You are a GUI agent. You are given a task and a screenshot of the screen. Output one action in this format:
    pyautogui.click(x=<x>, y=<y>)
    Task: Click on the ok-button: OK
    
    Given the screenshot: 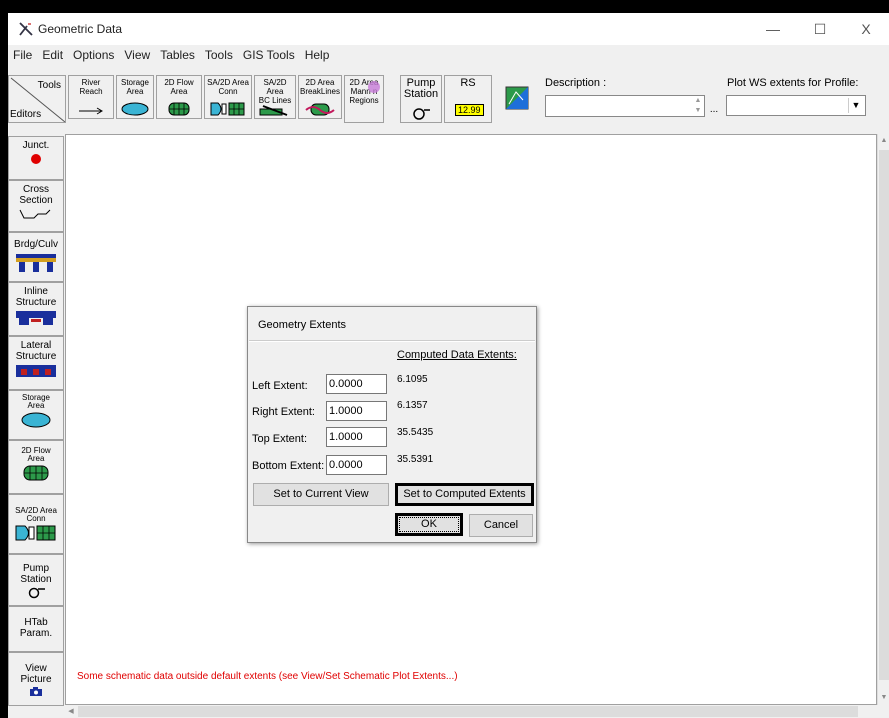 What is the action you would take?
    pyautogui.click(x=429, y=524)
    